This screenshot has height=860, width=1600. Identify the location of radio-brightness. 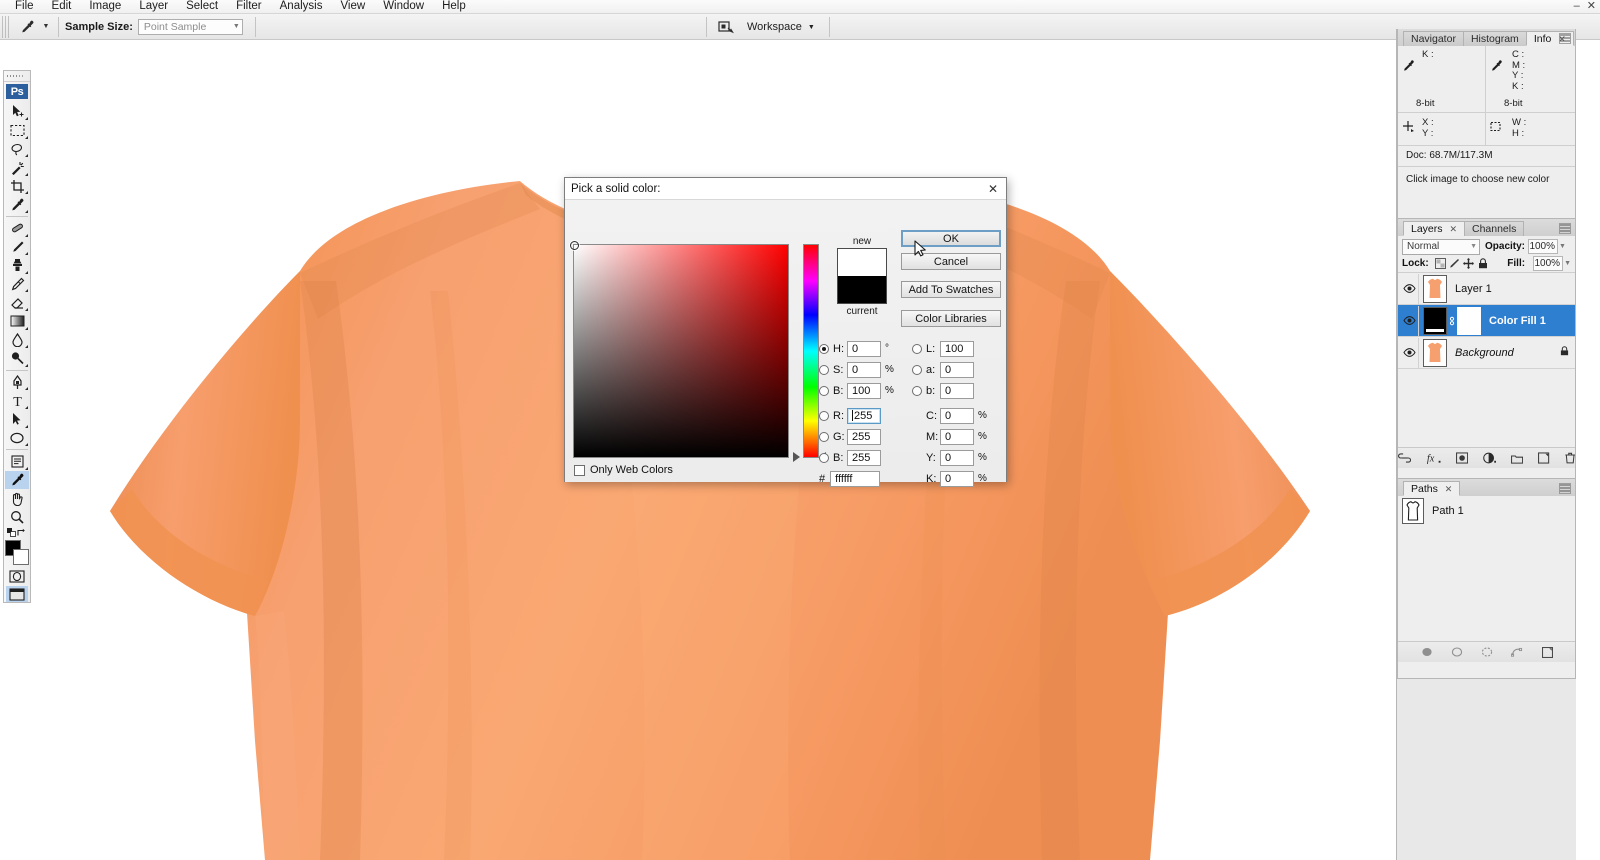
(824, 390).